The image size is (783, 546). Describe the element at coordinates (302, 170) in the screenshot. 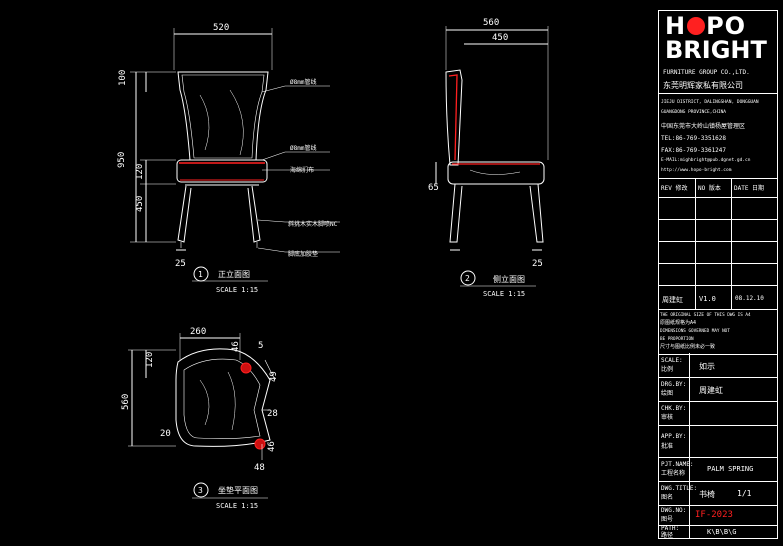

I see `note-sponge: 海绵扪布` at that location.